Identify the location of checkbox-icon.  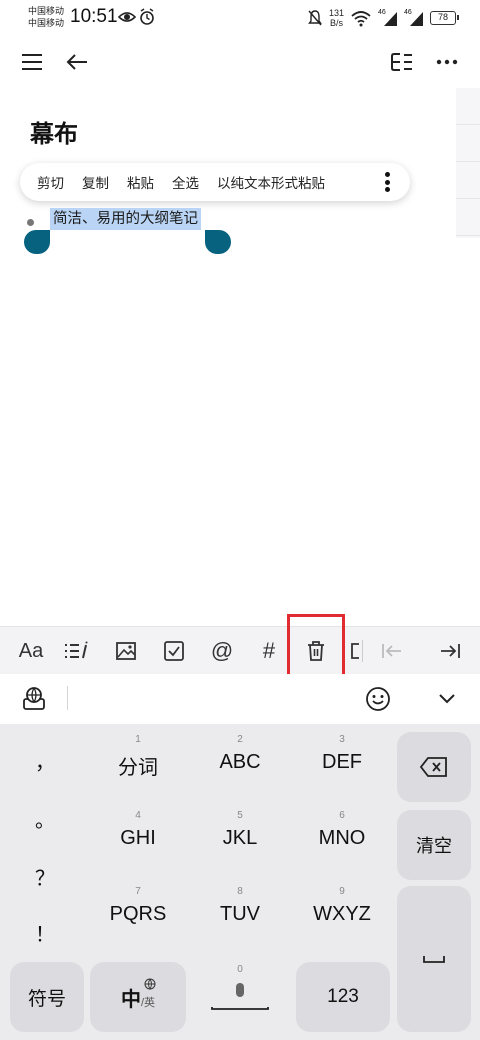
(174, 651).